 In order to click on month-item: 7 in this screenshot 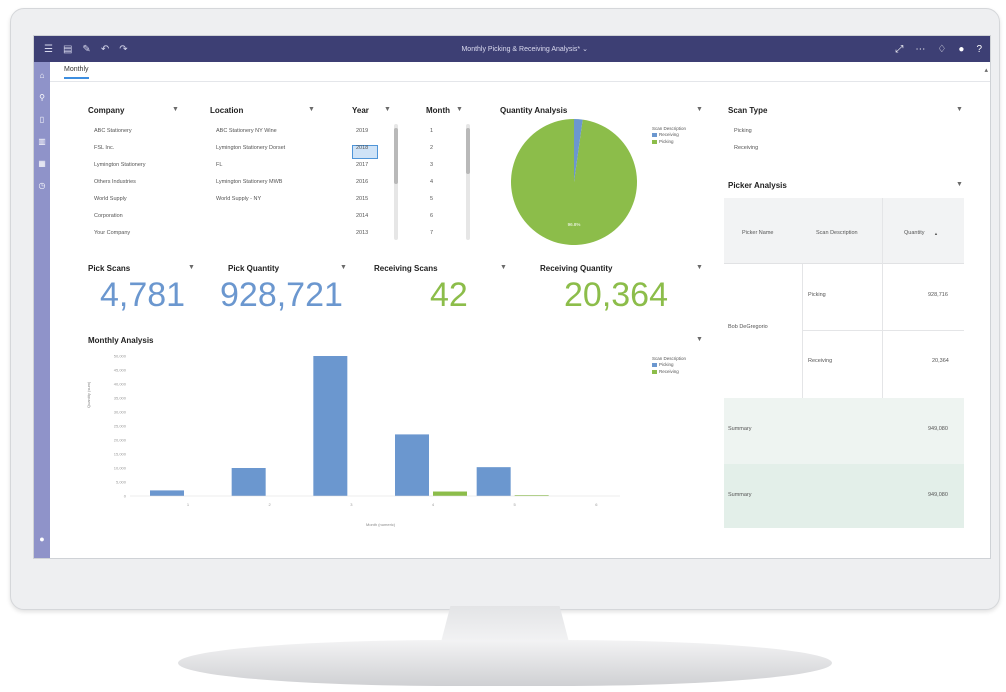, I will do `click(431, 233)`.